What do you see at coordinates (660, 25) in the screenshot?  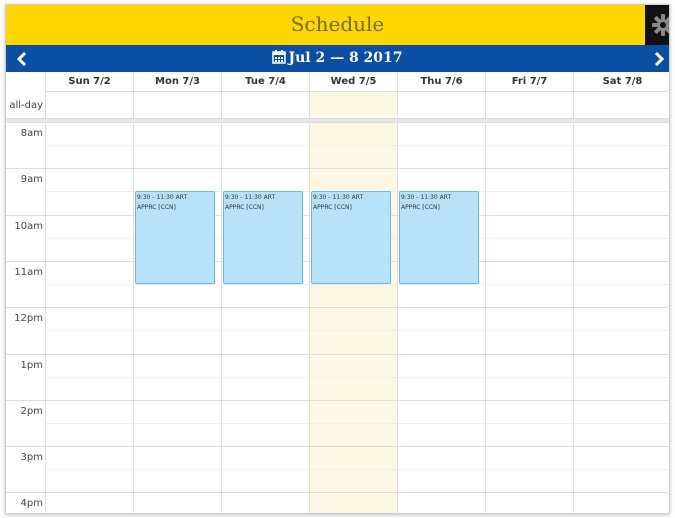 I see `gear-icon` at bounding box center [660, 25].